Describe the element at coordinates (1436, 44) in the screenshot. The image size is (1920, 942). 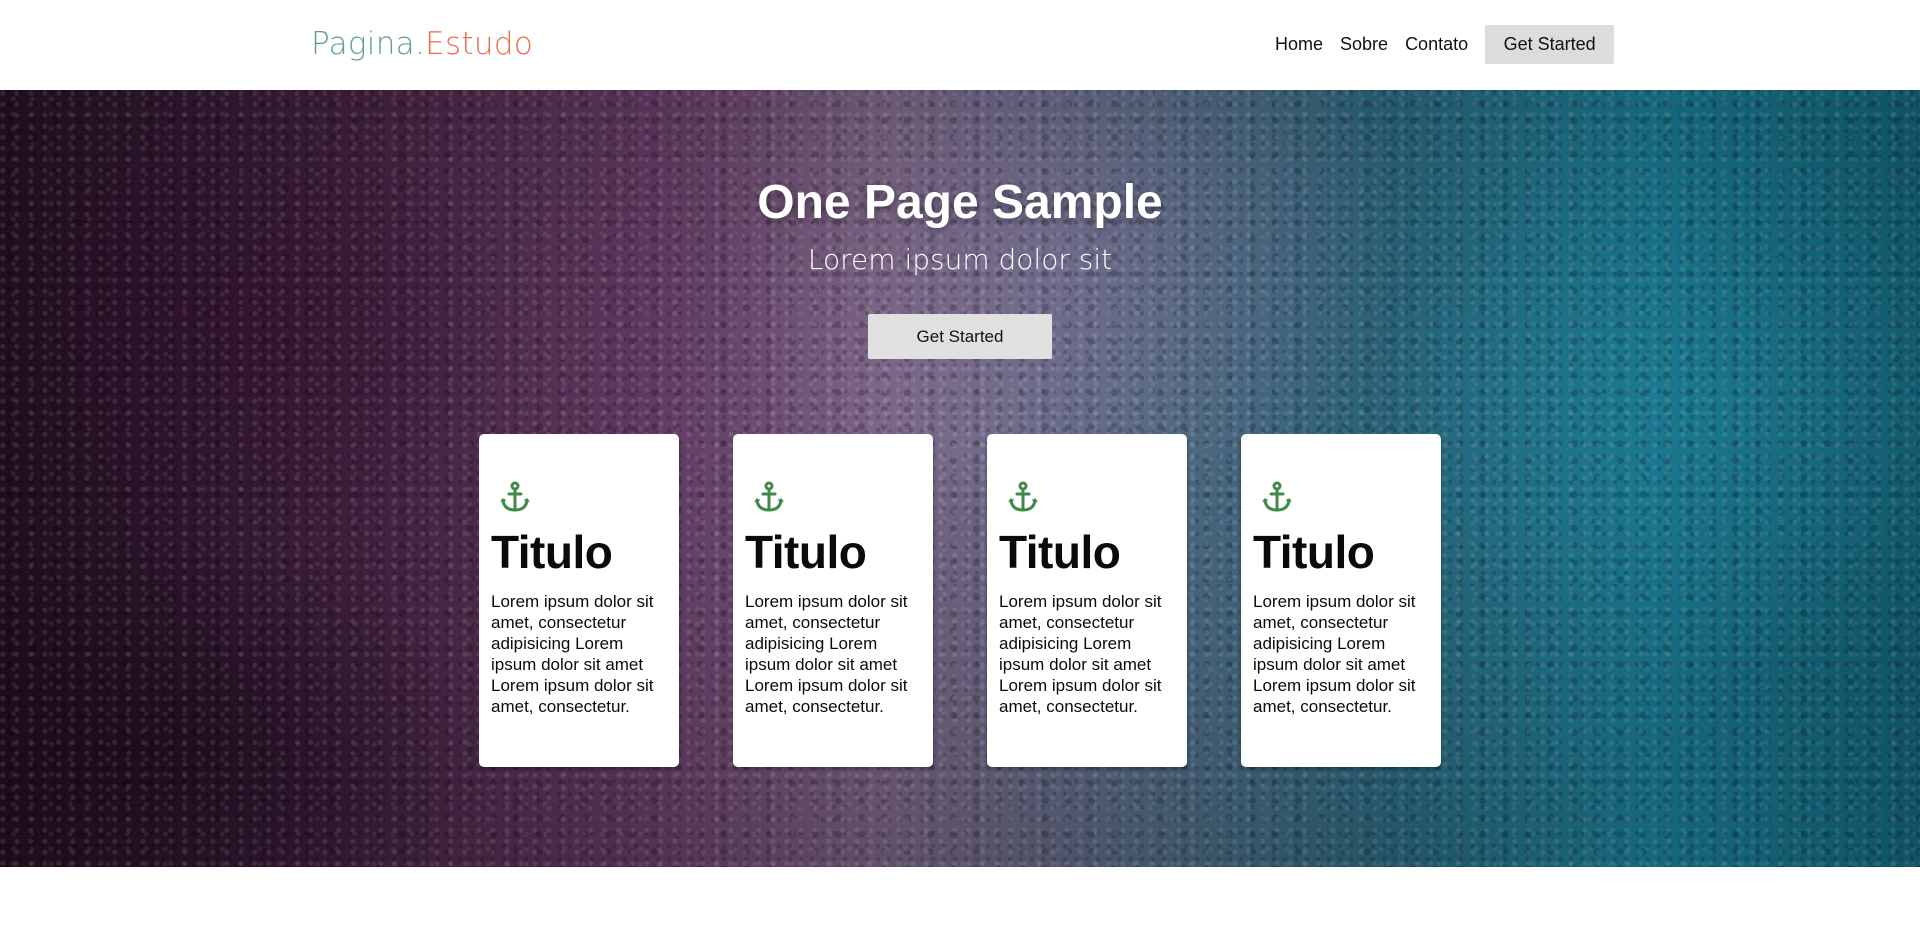
I see `nav-link-contato: Contato` at that location.